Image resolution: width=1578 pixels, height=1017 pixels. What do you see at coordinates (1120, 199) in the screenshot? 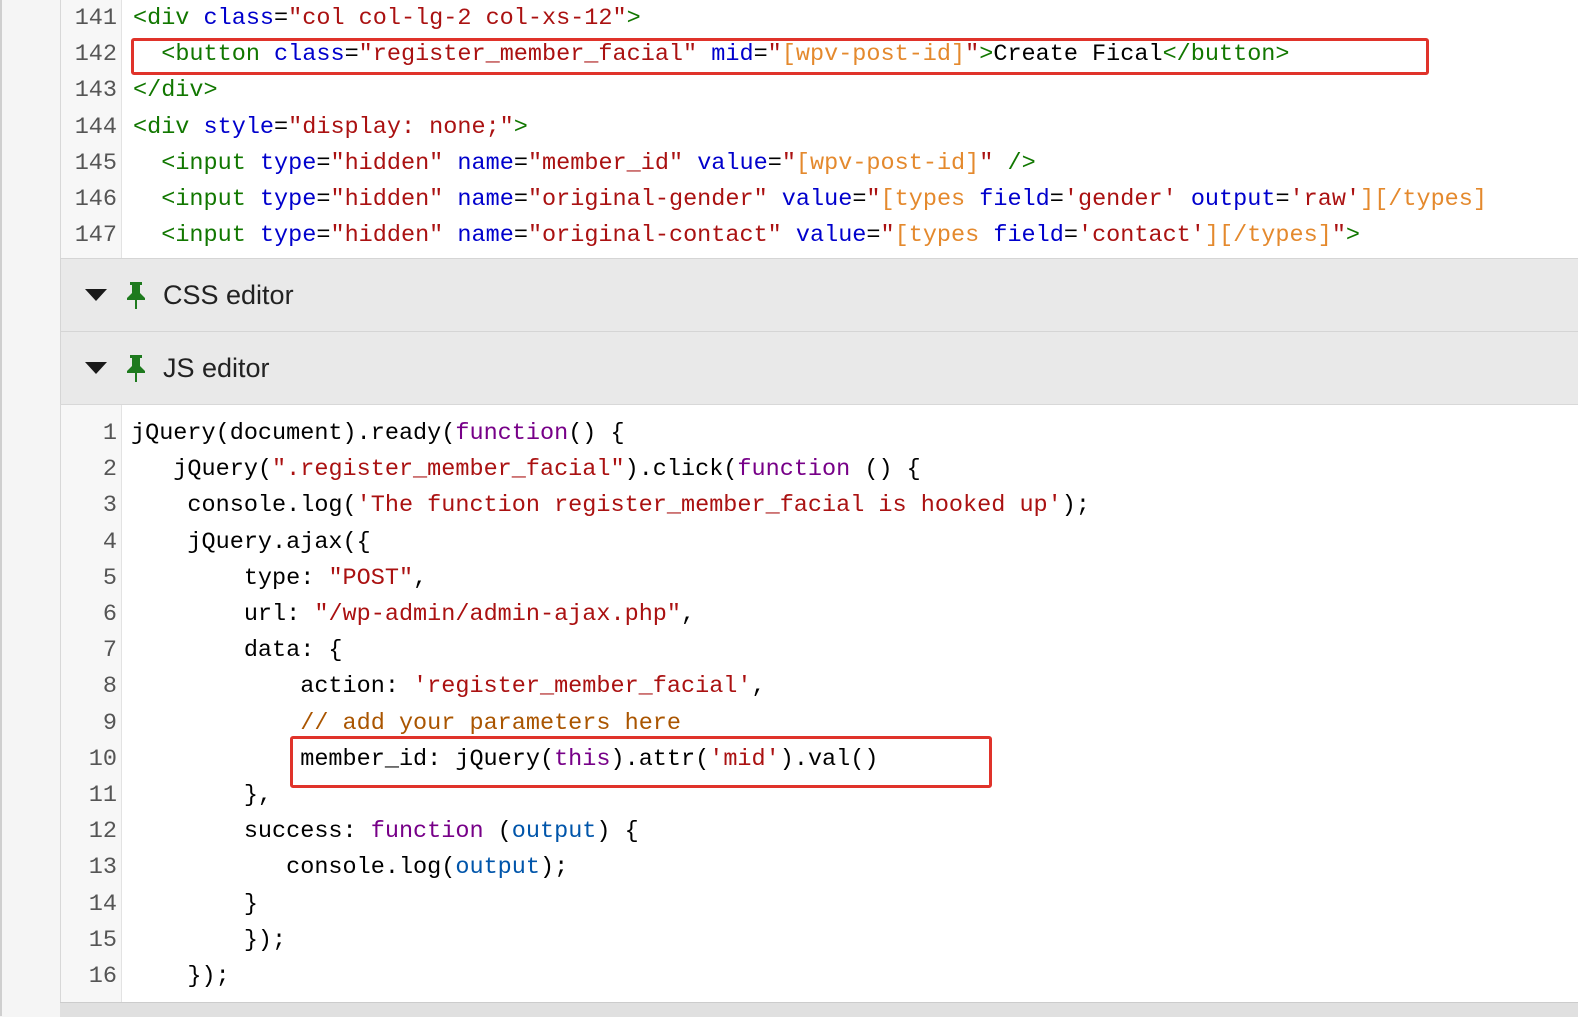
I see `code-token: 'gender'` at bounding box center [1120, 199].